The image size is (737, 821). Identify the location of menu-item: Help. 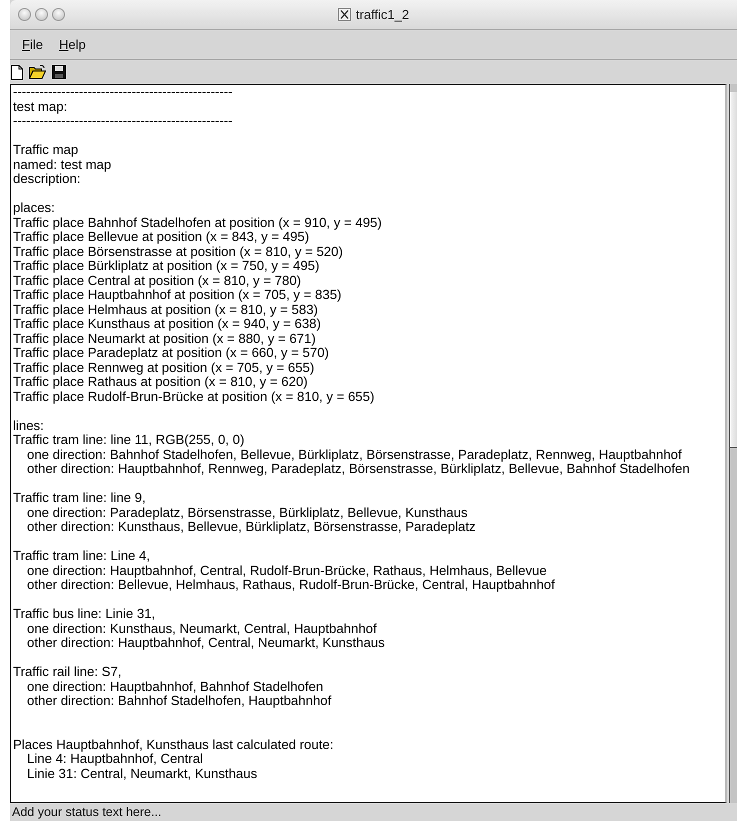
(72, 44).